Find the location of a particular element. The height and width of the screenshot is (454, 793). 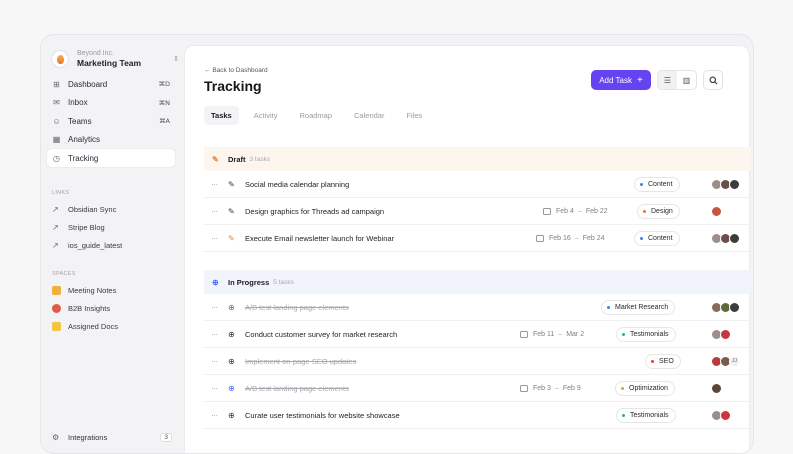

analytics-icon: ▦ is located at coordinates (56, 139).